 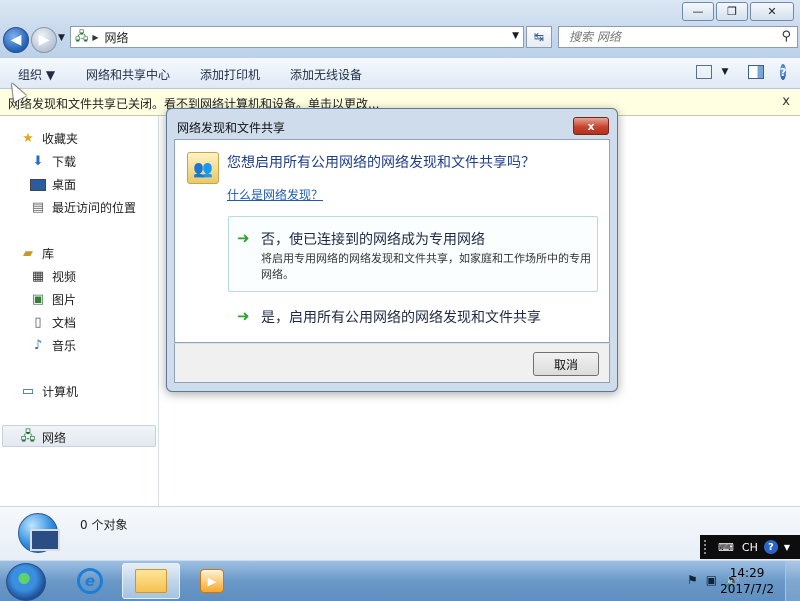 What do you see at coordinates (37, 253) in the screenshot?
I see `nav-libraries: ▰ 库` at bounding box center [37, 253].